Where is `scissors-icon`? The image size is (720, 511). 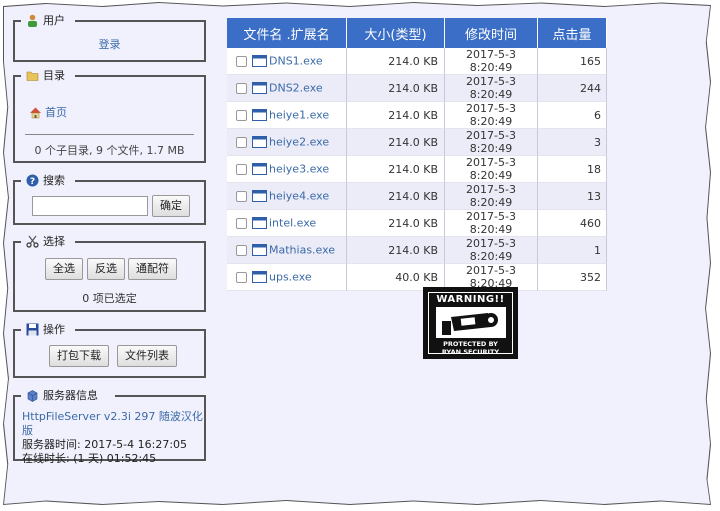
scissors-icon is located at coordinates (32, 241).